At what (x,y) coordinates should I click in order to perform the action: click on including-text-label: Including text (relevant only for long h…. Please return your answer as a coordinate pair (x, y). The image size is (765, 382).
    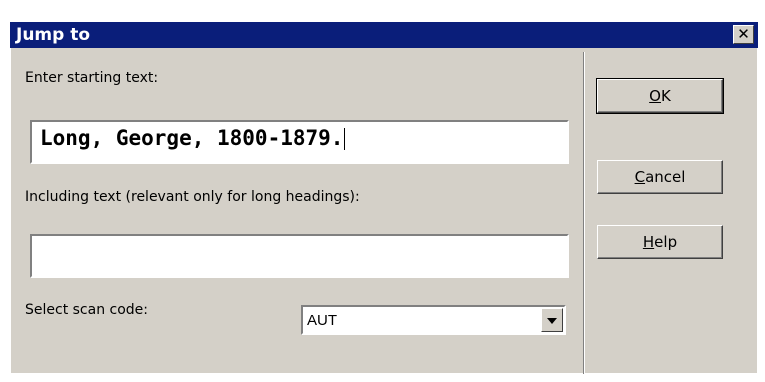
    Looking at the image, I should click on (192, 197).